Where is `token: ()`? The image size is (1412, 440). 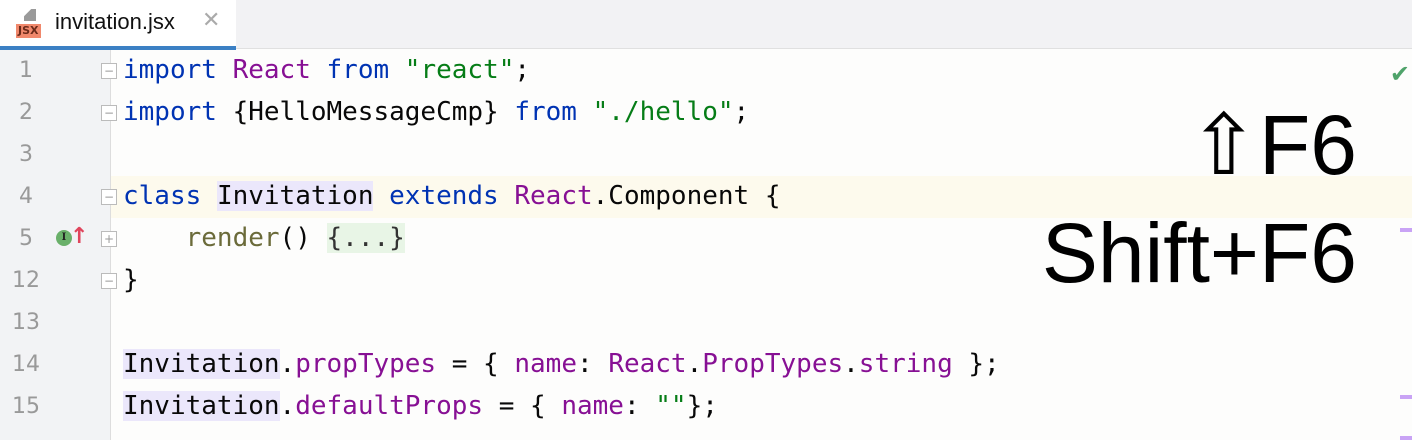 token: () is located at coordinates (303, 238).